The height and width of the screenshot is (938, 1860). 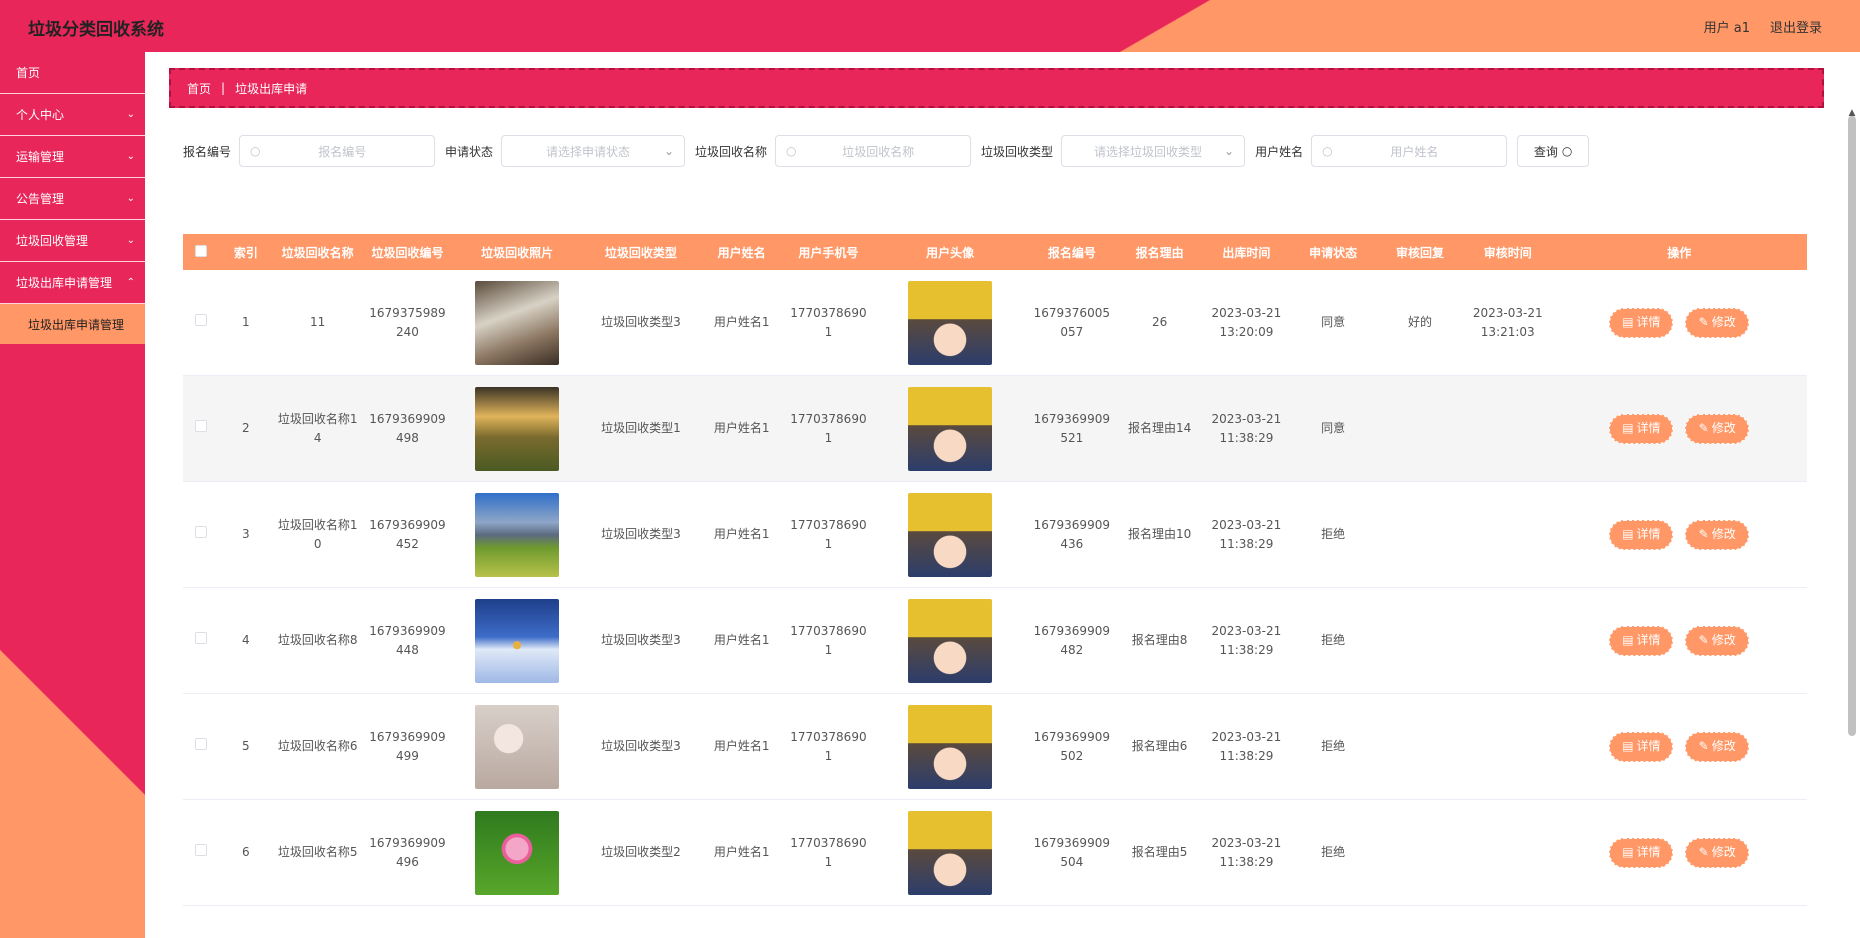 I want to click on sidebar-subitem-outbound-manage: 垃圾出库申请管理, so click(x=72, y=324).